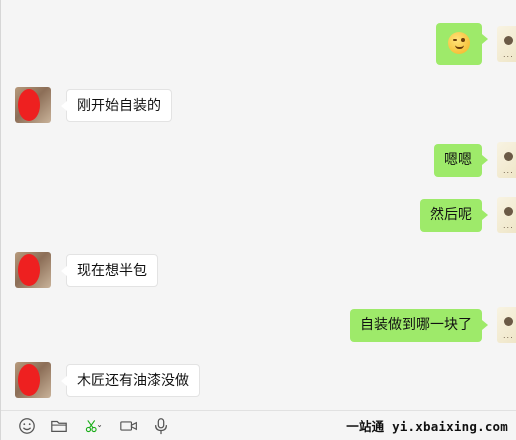 The width and height of the screenshot is (516, 440). What do you see at coordinates (427, 426) in the screenshot?
I see `watermark-text: 一站通 yi.xbaixing.com` at bounding box center [427, 426].